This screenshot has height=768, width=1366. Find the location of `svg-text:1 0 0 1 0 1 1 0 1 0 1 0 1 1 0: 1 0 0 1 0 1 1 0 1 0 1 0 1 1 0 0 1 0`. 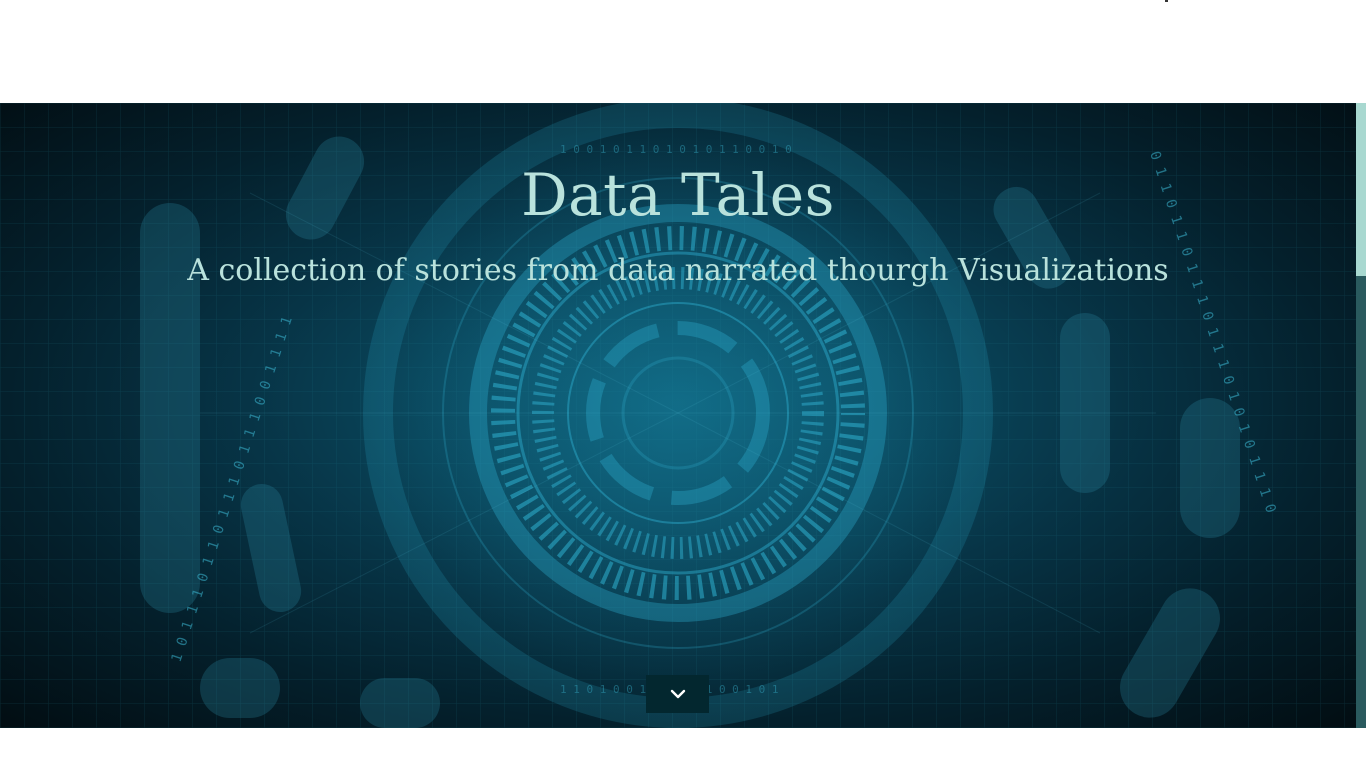

svg-text:1 0 0 1 0 1 1 0 1 0 1 0 1 1 0: 1 0 0 1 0 1 1 0 1 0 1 0 1 1 0 0 1 0 is located at coordinates (676, 149).